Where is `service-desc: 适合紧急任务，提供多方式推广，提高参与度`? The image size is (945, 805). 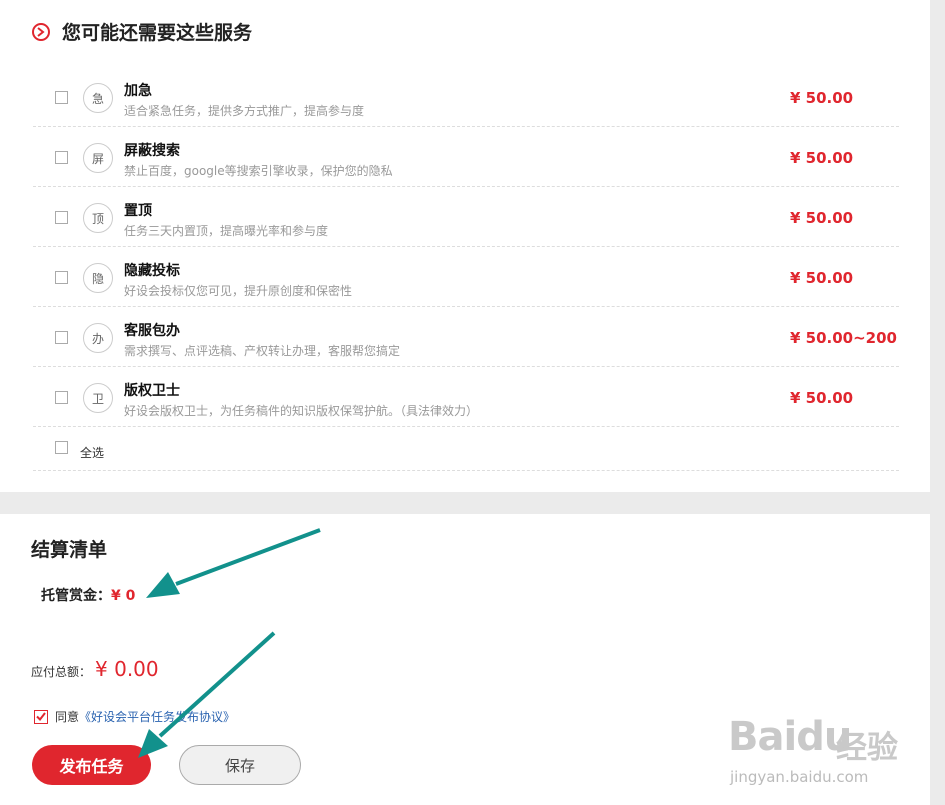
service-desc: 适合紧急任务，提供多方式推广，提高参与度 is located at coordinates (244, 111).